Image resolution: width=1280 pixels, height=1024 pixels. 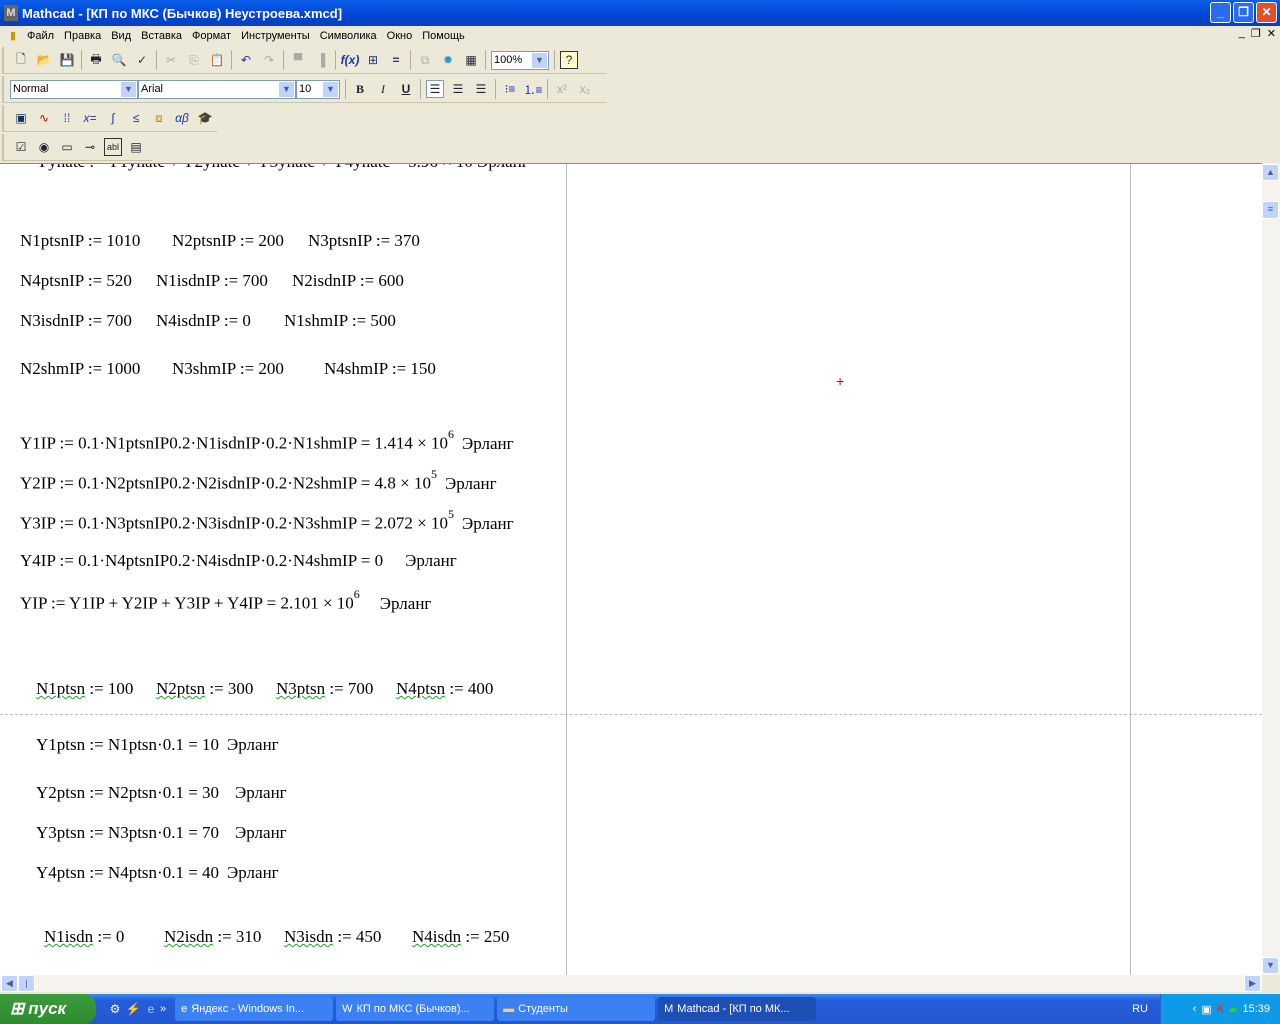 What do you see at coordinates (364, 241) in the screenshot?
I see `math-region: N3ptsnIP := 370` at bounding box center [364, 241].